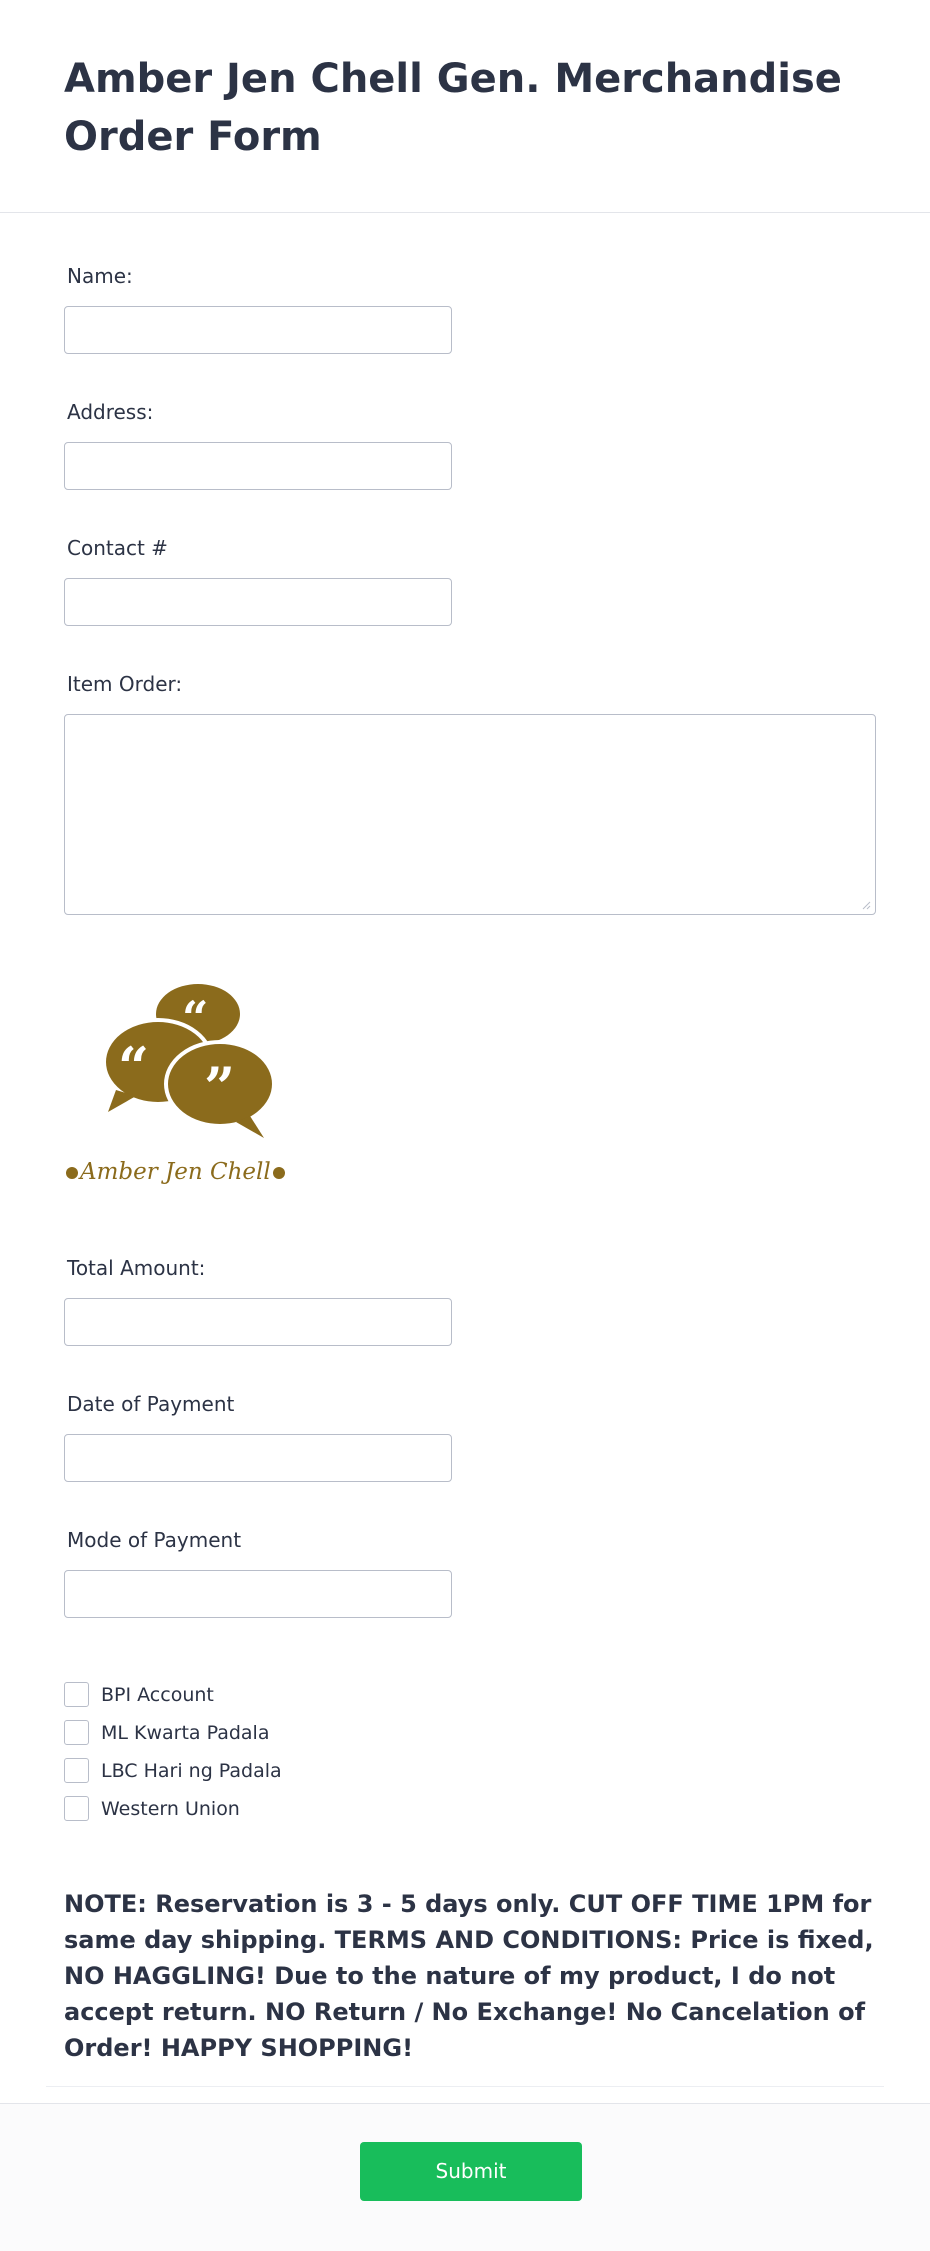 The width and height of the screenshot is (930, 2251). I want to click on address-input, so click(258, 466).